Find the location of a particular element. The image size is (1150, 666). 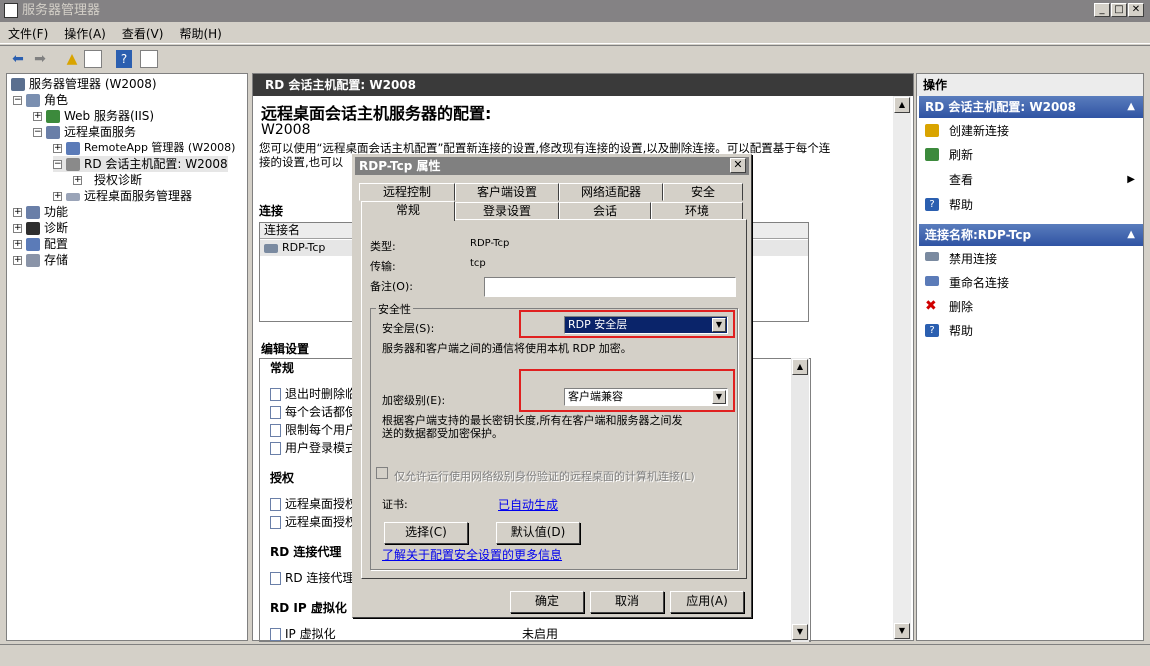

actions-section-connection: 连接名称:RDP-Tcp ▲ is located at coordinates (1031, 235).